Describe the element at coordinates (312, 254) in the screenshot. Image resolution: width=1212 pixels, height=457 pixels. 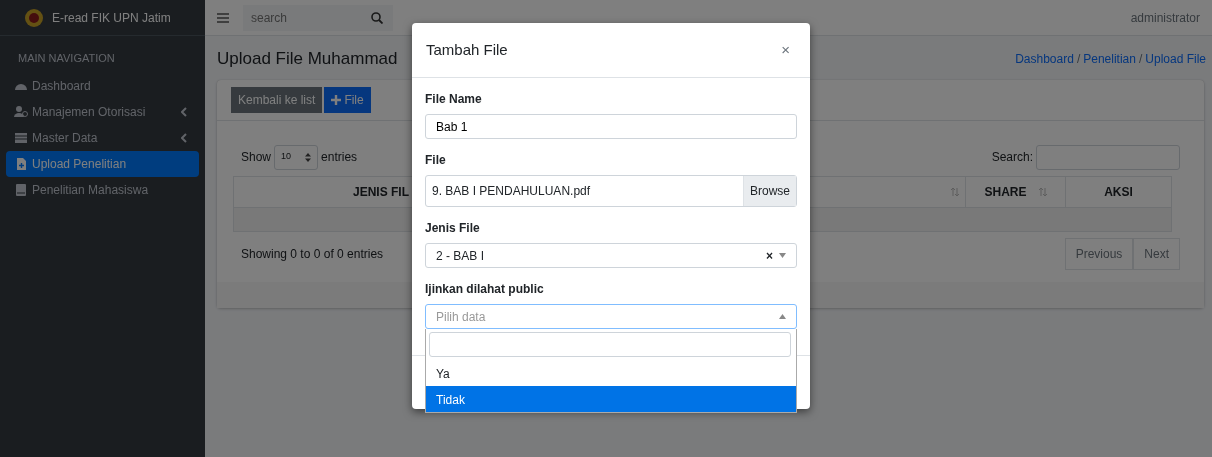
I see `table-info: Showing 0 to 0 of 0 entries` at that location.